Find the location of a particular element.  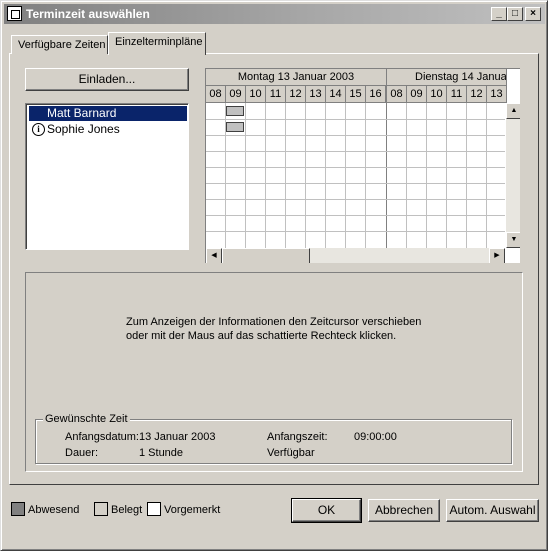

hour-header: 14 is located at coordinates (336, 94).